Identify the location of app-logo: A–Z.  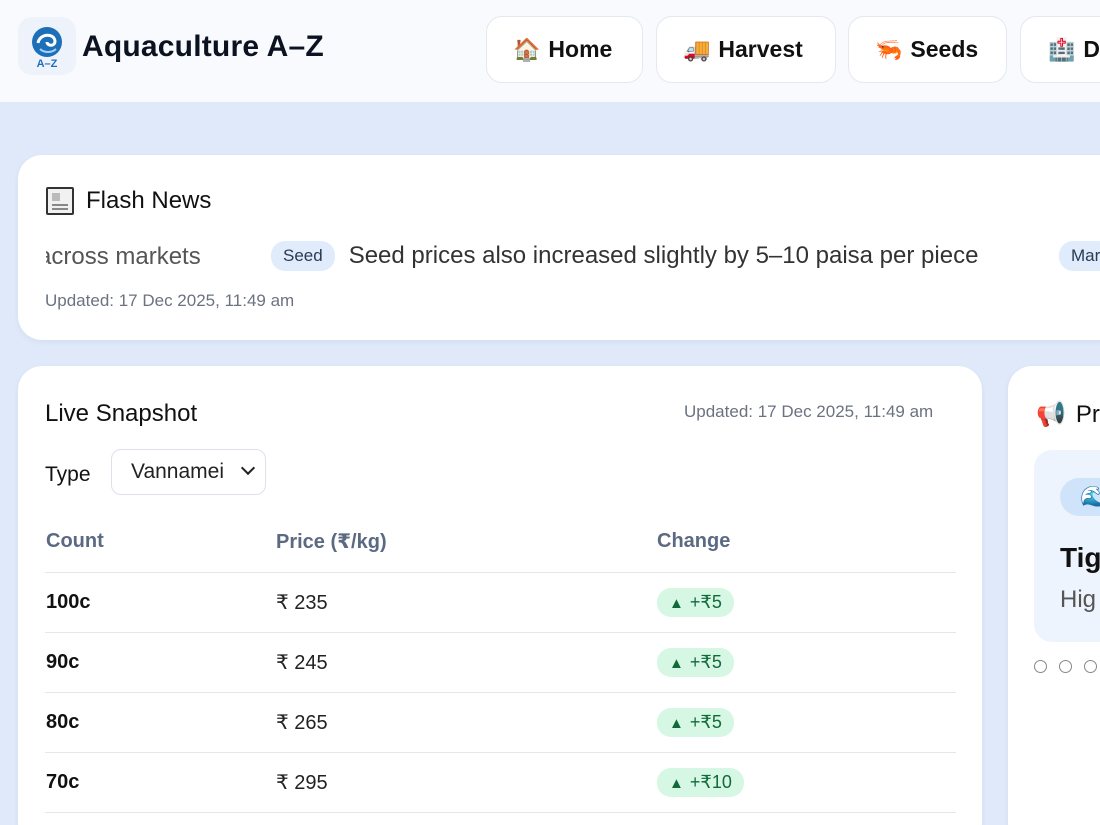
(47, 46).